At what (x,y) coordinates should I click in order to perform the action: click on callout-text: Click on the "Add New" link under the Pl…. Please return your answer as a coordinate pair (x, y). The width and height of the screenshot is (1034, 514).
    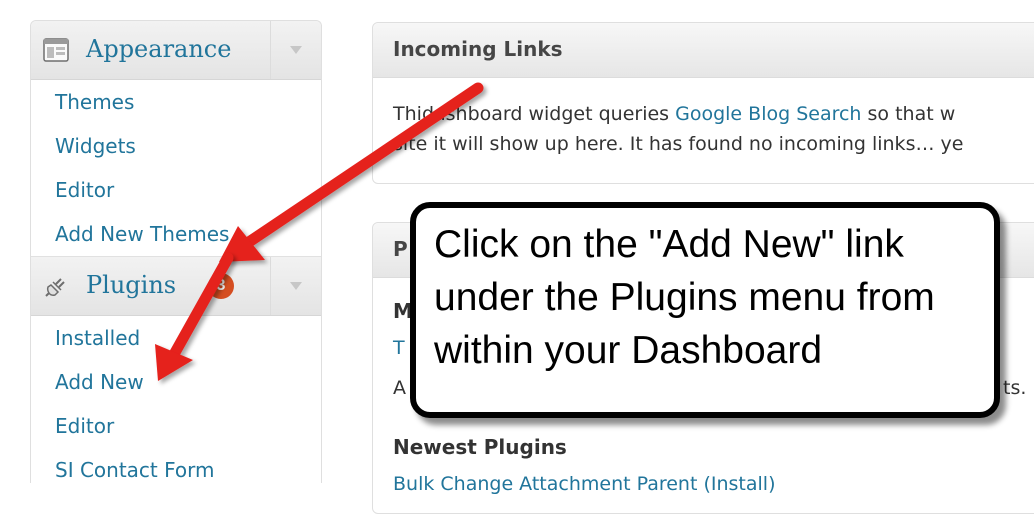
    Looking at the image, I should click on (684, 297).